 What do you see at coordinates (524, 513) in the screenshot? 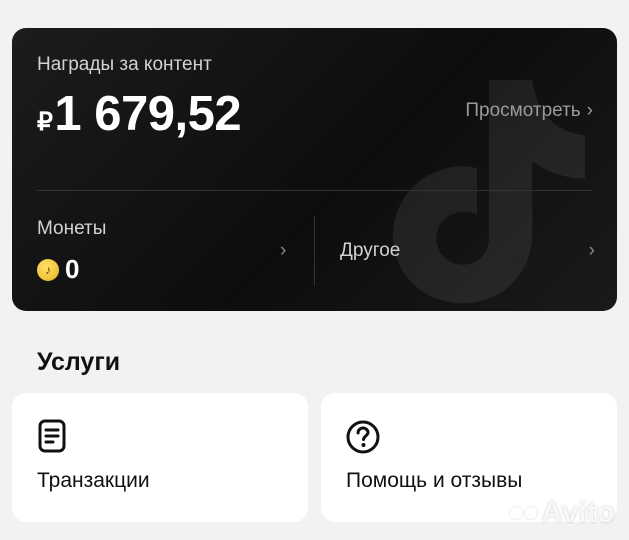
I see `avito-logo-icon` at bounding box center [524, 513].